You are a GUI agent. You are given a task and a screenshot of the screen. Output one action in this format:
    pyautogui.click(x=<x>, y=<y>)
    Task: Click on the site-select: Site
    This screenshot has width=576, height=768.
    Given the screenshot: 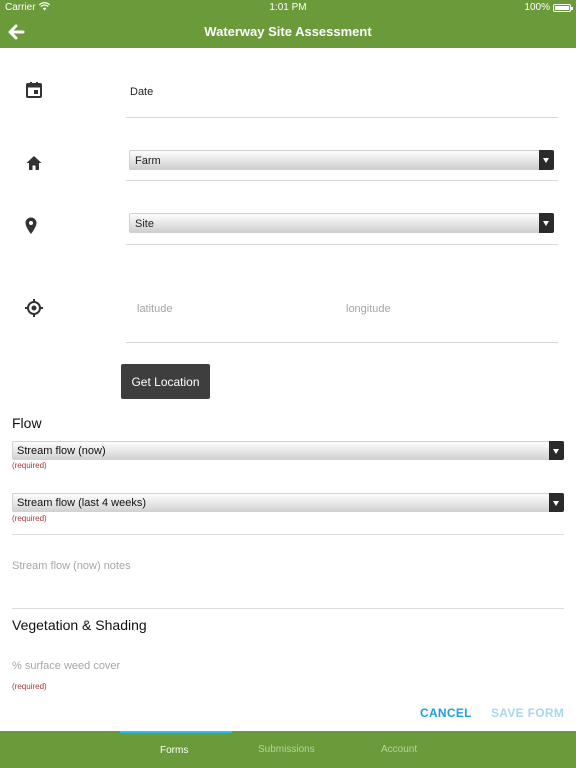 What is the action you would take?
    pyautogui.click(x=341, y=223)
    